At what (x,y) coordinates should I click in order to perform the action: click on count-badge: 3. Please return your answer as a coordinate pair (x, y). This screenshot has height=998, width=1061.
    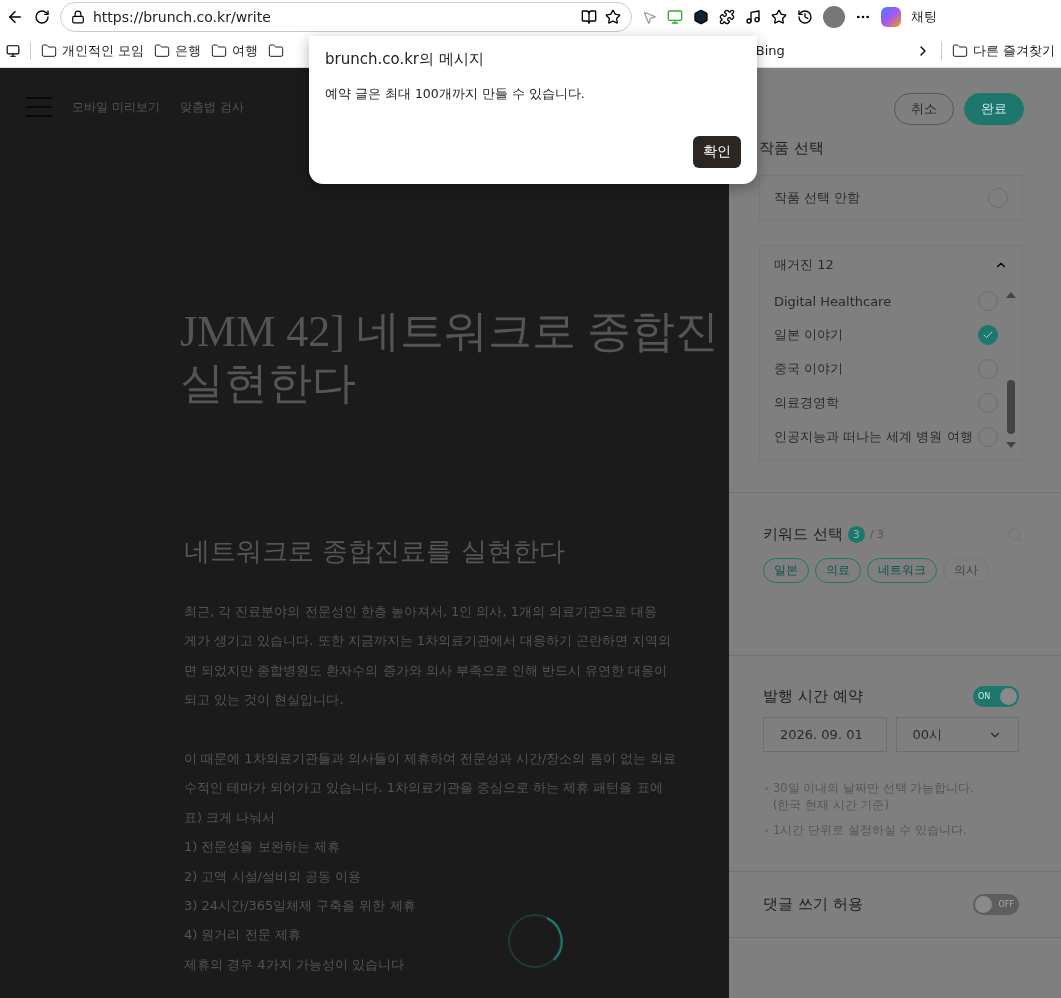
    Looking at the image, I should click on (856, 534).